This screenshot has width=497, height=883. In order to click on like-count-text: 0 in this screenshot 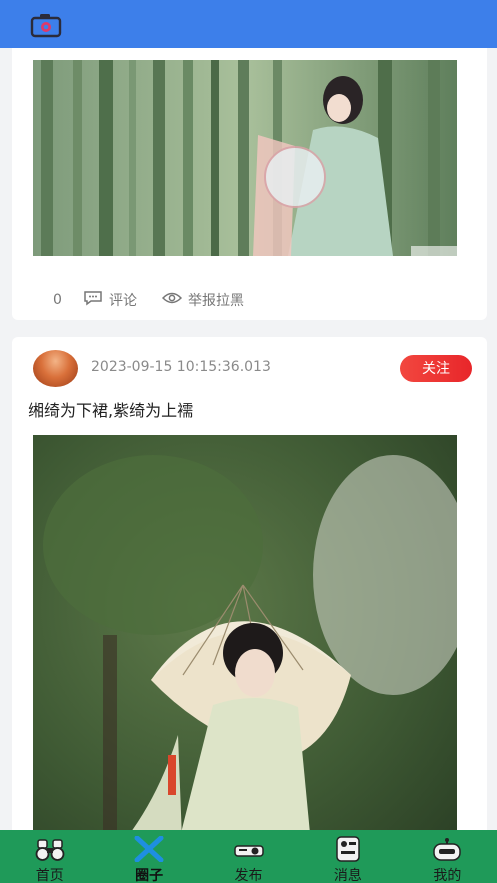, I will do `click(57, 300)`.